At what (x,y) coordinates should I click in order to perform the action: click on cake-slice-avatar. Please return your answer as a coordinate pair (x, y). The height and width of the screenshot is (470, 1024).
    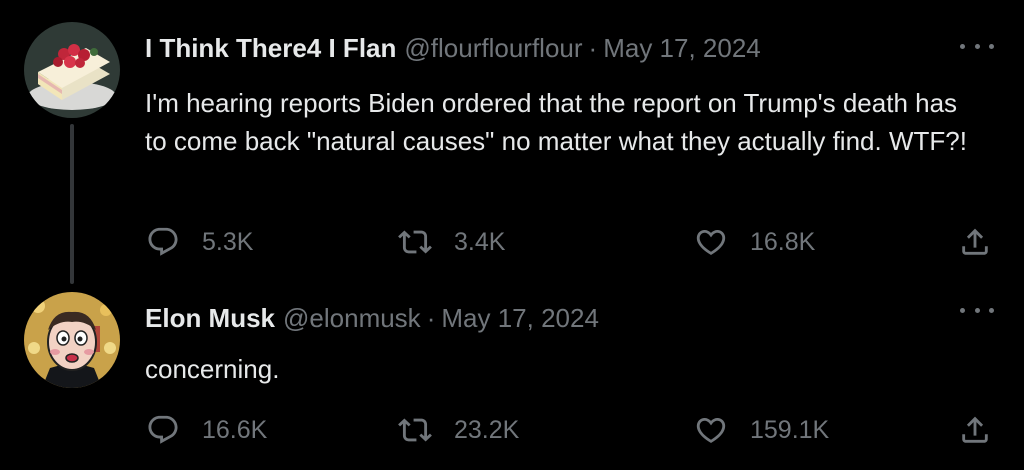
    Looking at the image, I should click on (72, 70).